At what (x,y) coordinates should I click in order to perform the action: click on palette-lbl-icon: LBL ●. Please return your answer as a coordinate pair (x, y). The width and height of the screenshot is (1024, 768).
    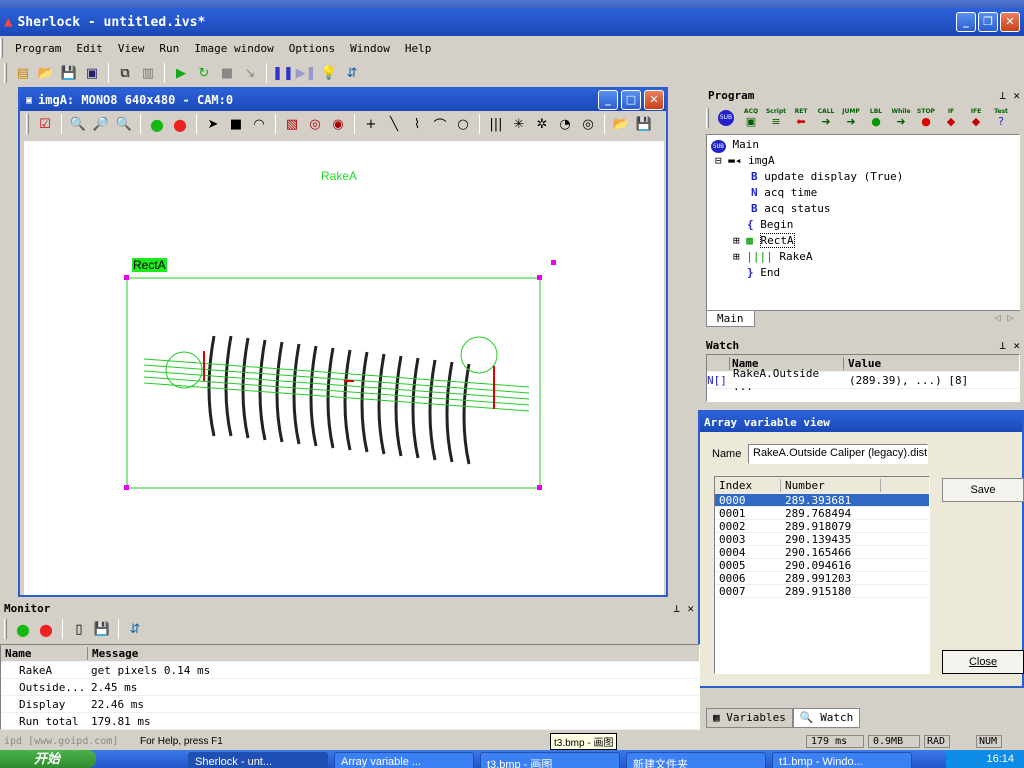
    Looking at the image, I should click on (876, 118).